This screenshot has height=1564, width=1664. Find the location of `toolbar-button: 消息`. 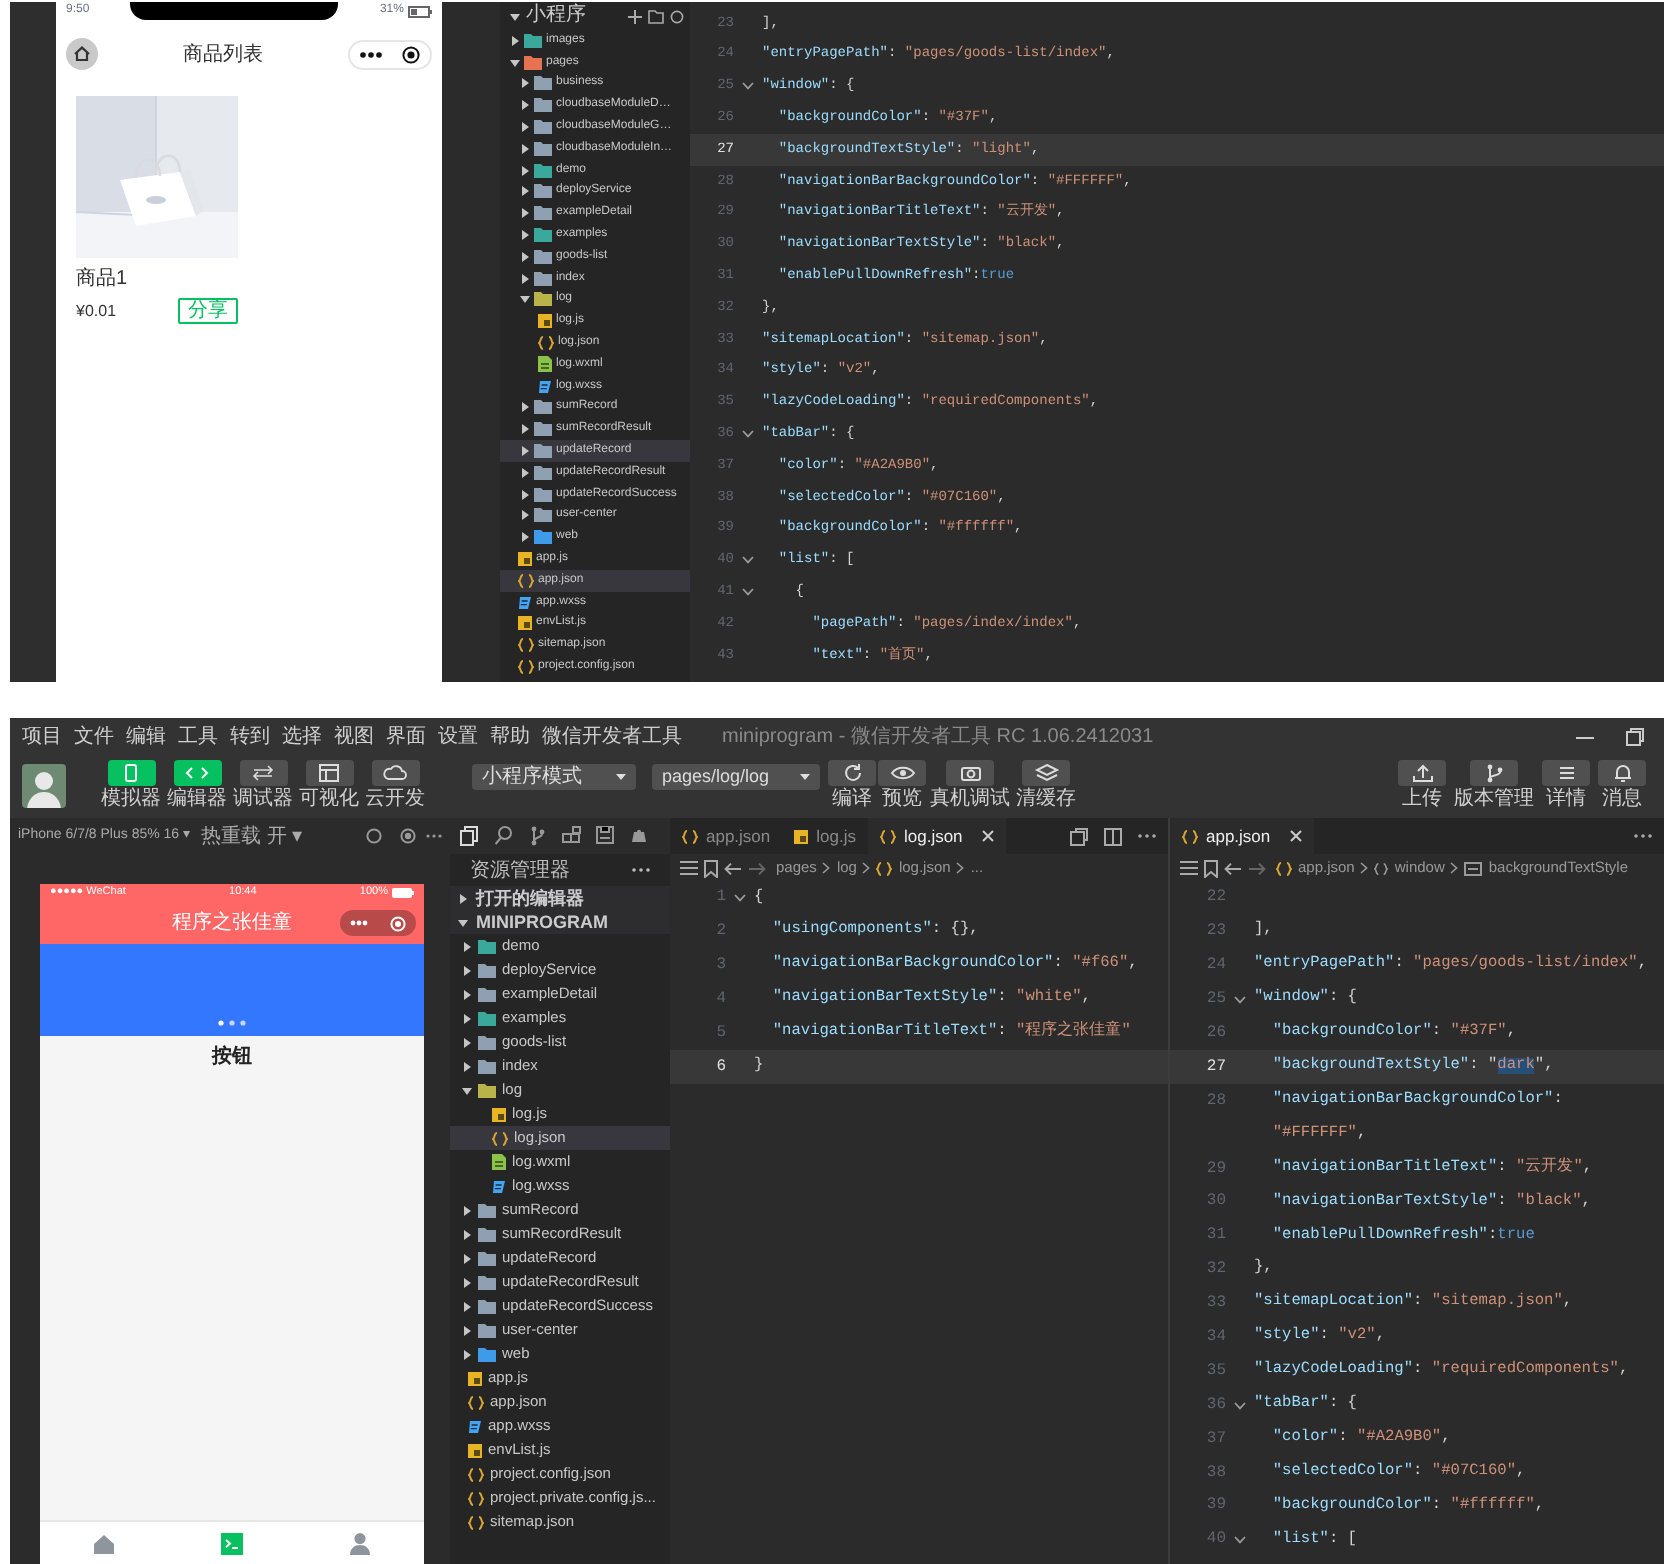

toolbar-button: 消息 is located at coordinates (1622, 786).